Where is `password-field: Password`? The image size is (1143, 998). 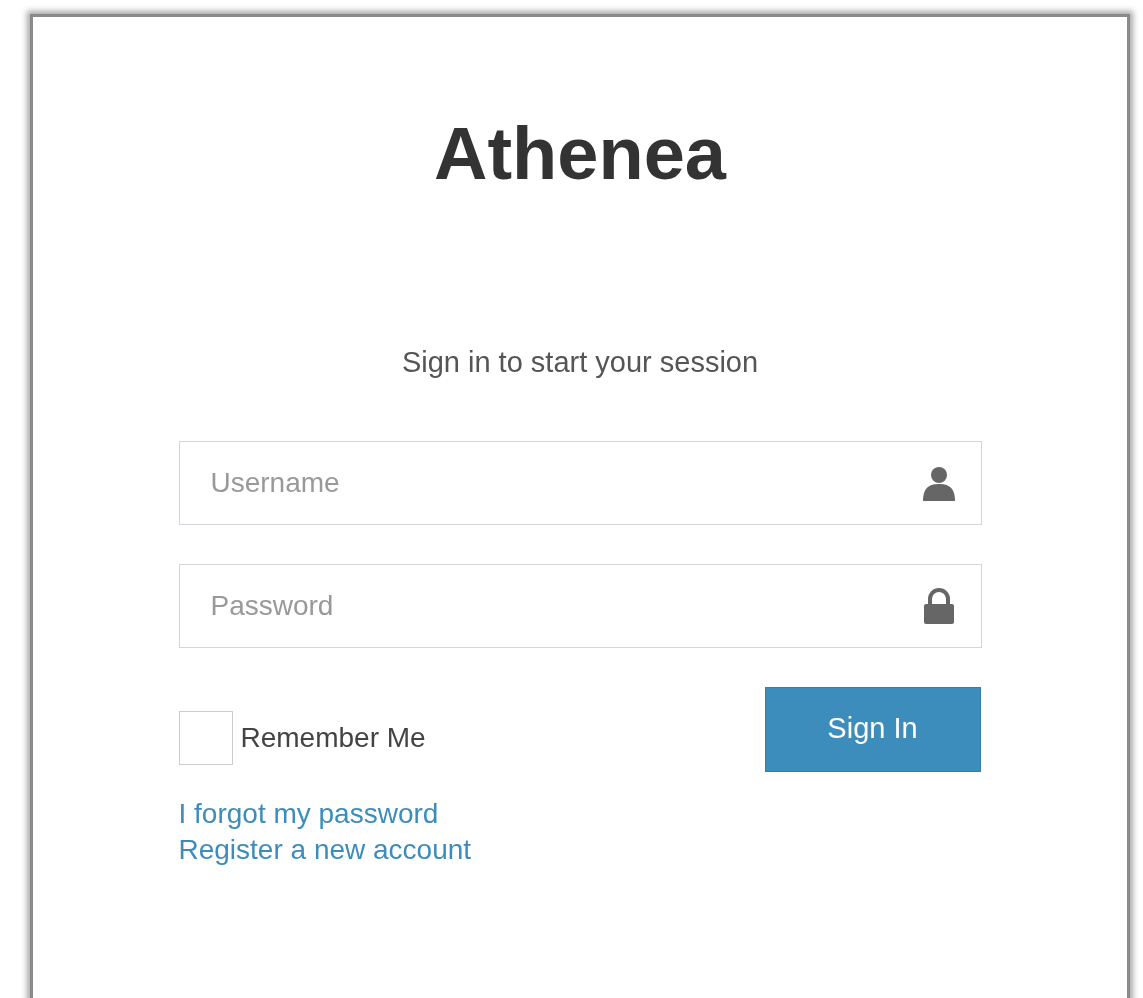 password-field: Password is located at coordinates (580, 605).